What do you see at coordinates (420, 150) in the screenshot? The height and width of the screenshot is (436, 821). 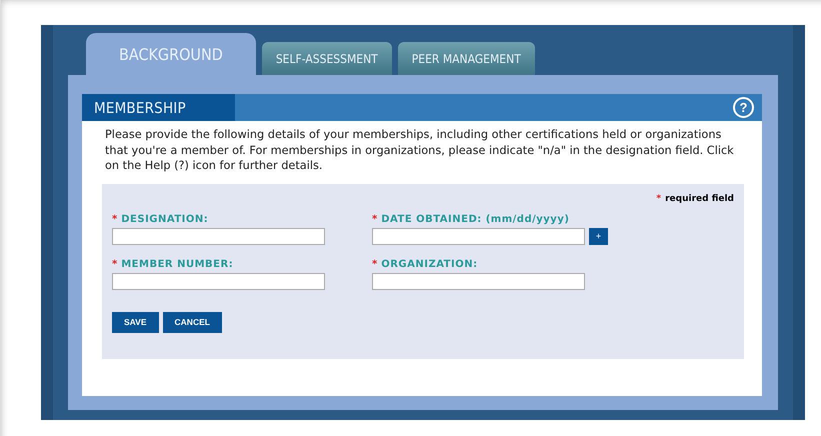 I see `intro-text: Please provide the following details of your memberships, including other certifications held or organizations that you're a member of. For memberships in organizations, please indicate "n/a" in the designation field. Click on the Help (?) icon for further details.` at bounding box center [420, 150].